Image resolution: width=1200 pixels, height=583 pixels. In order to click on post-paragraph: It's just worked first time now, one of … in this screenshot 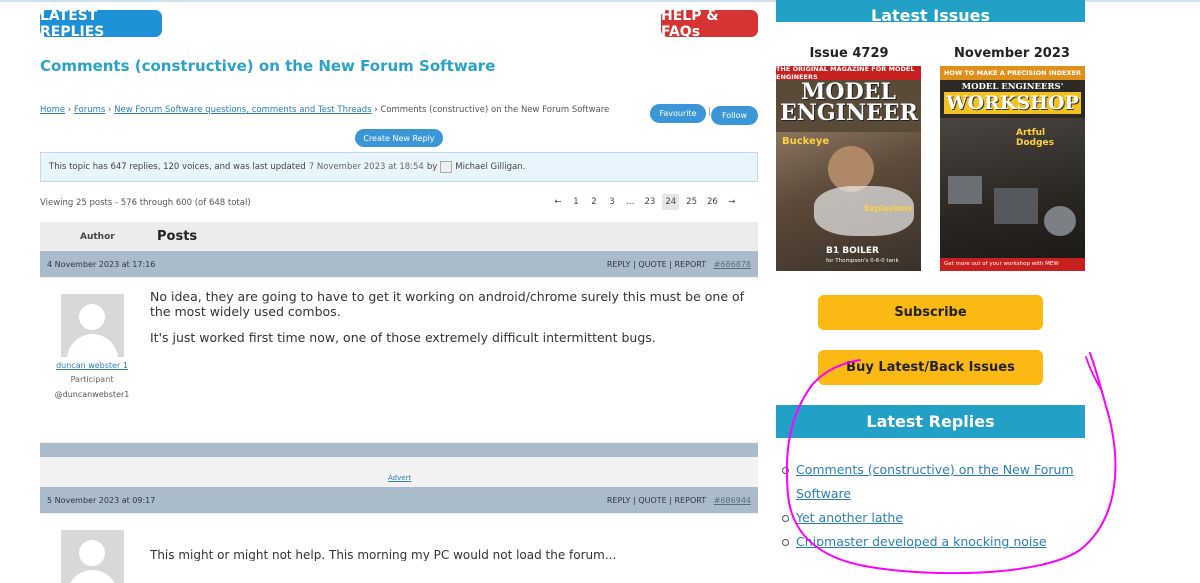, I will do `click(403, 337)`.